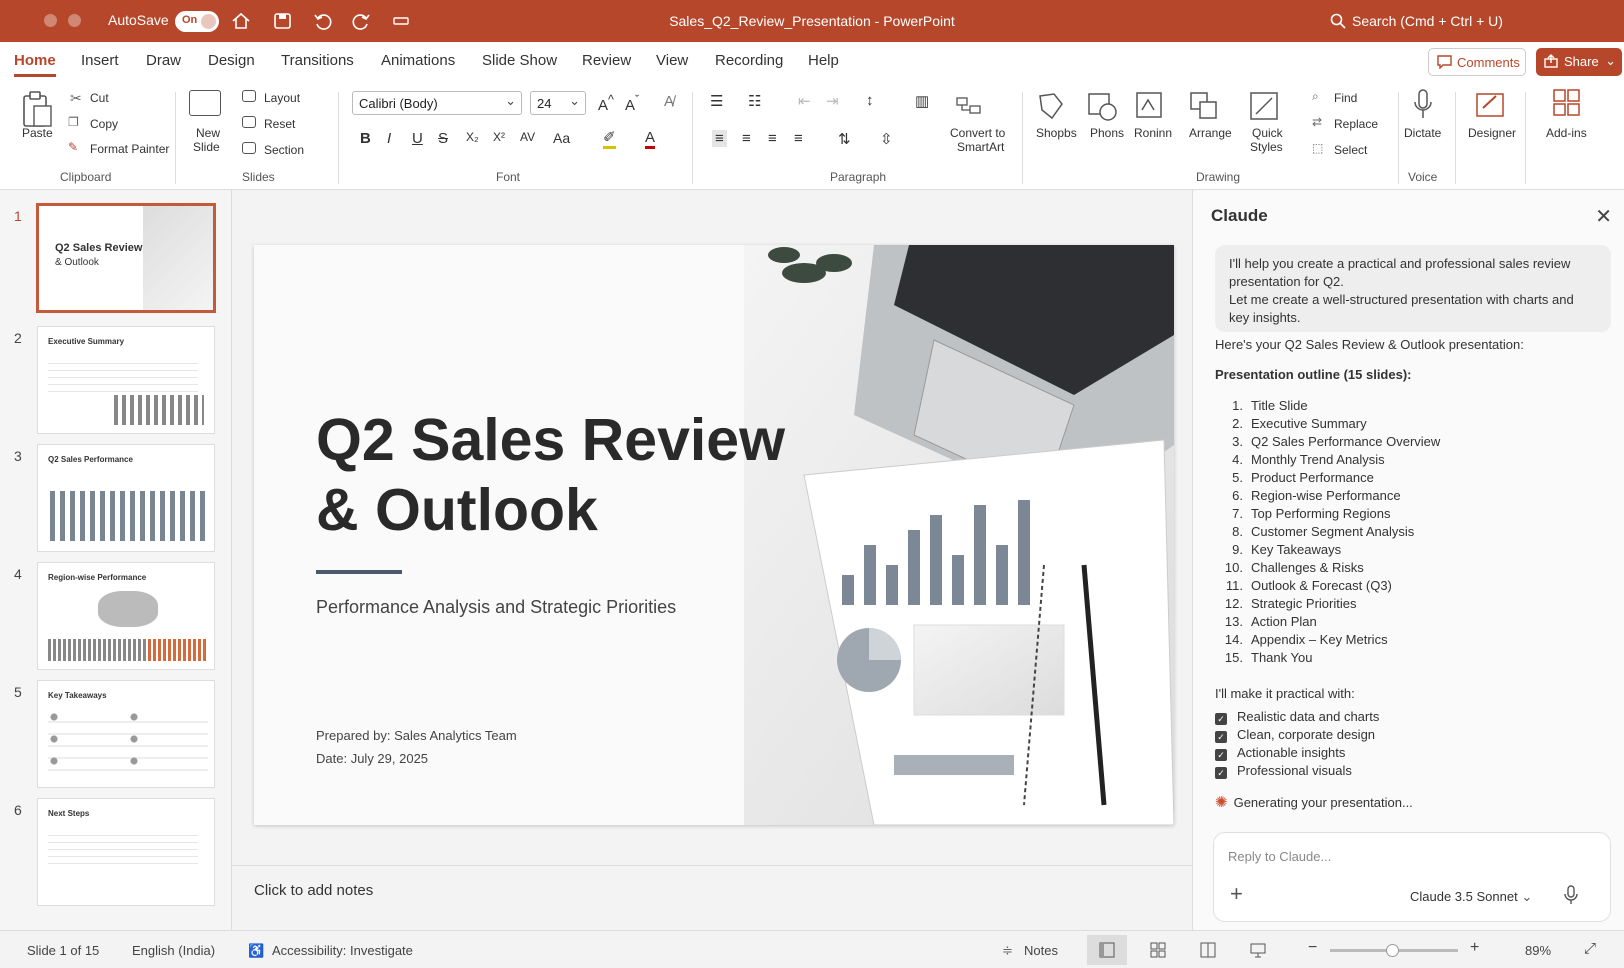 The height and width of the screenshot is (968, 1624). I want to click on quick-styles-label-1: Quick, so click(1267, 133).